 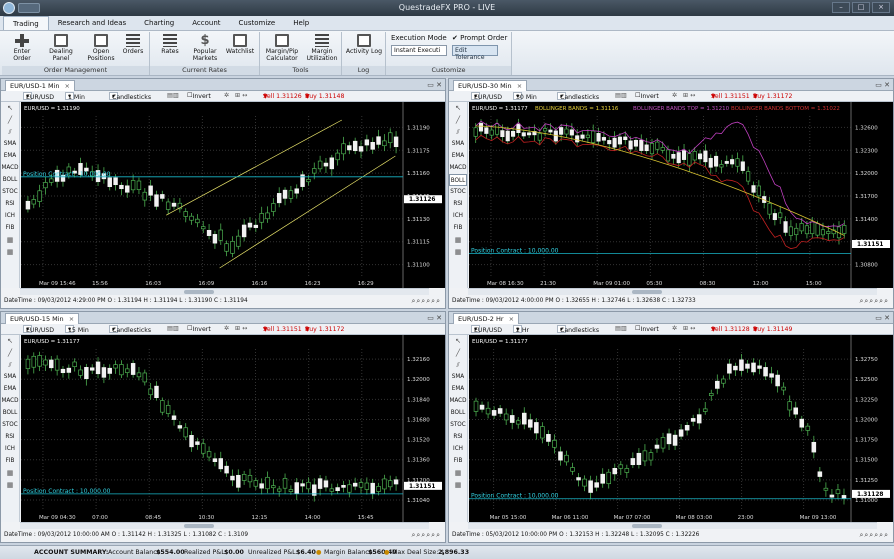 I want to click on menu-charting: Charting, so click(x=159, y=23).